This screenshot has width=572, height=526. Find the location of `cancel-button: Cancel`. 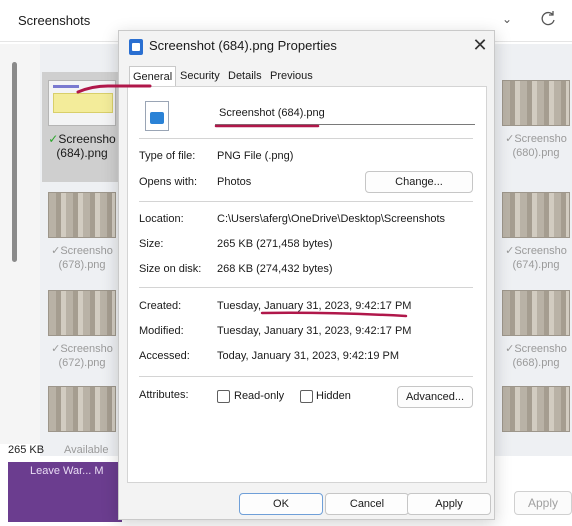

cancel-button: Cancel is located at coordinates (367, 504).